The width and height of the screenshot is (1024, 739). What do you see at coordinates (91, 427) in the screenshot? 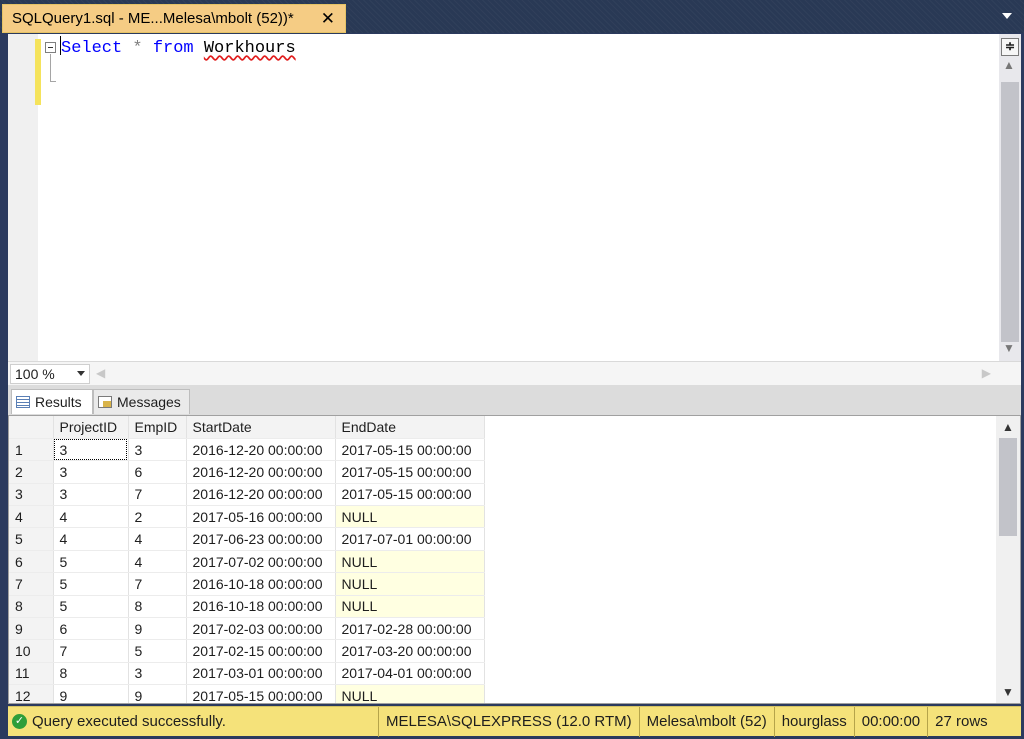
I see `column-header-projectid: ProjectID` at bounding box center [91, 427].